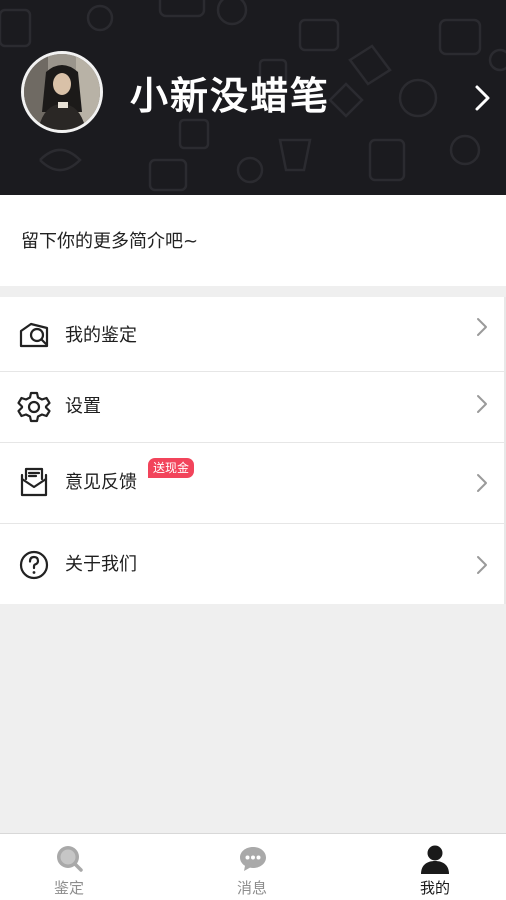 This screenshot has height=900, width=506. What do you see at coordinates (171, 468) in the screenshot?
I see `cash-reward-badge: 送现金` at bounding box center [171, 468].